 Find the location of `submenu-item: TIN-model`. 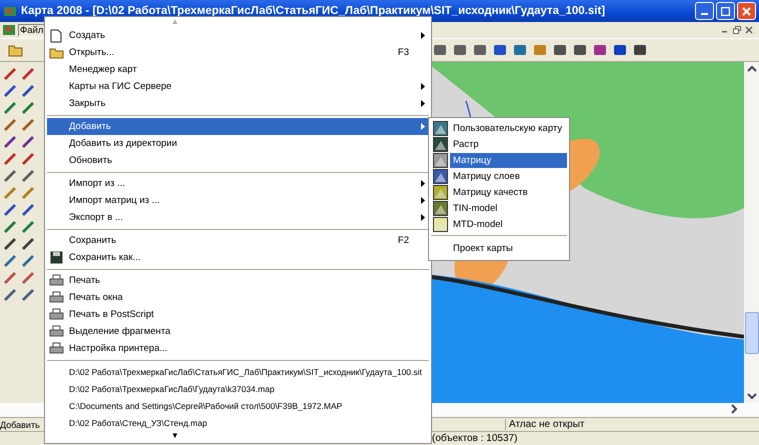

submenu-item: TIN-model is located at coordinates (508, 208).